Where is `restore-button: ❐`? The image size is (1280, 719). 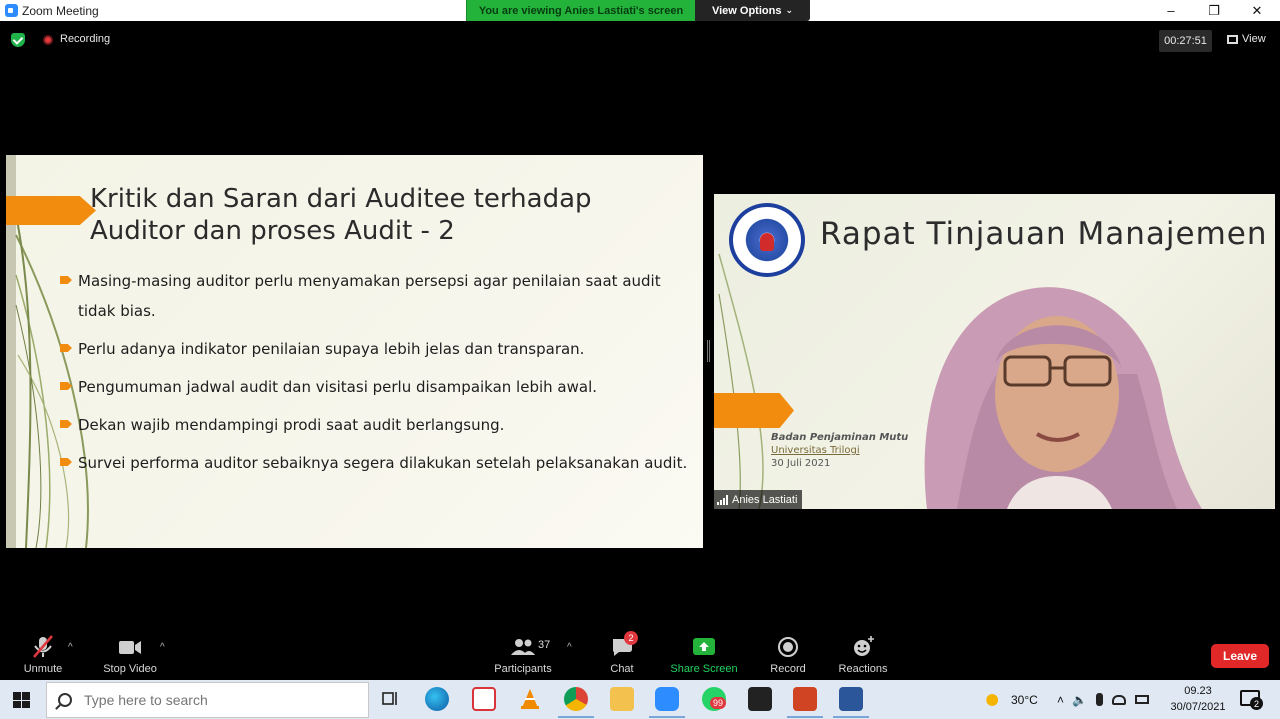
restore-button: ❐ is located at coordinates (1214, 10).